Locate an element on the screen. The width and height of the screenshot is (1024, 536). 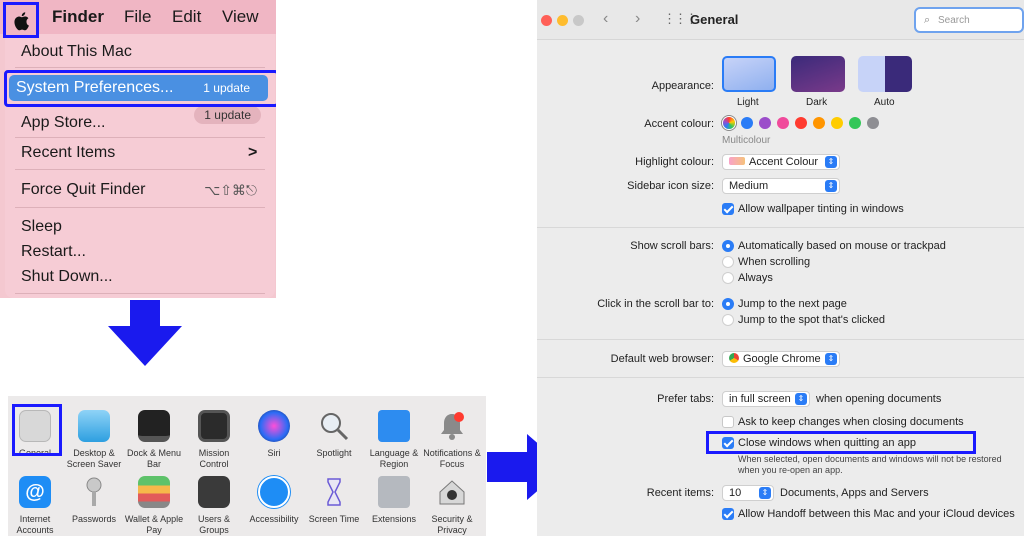
language-icon is located at coordinates (394, 426).